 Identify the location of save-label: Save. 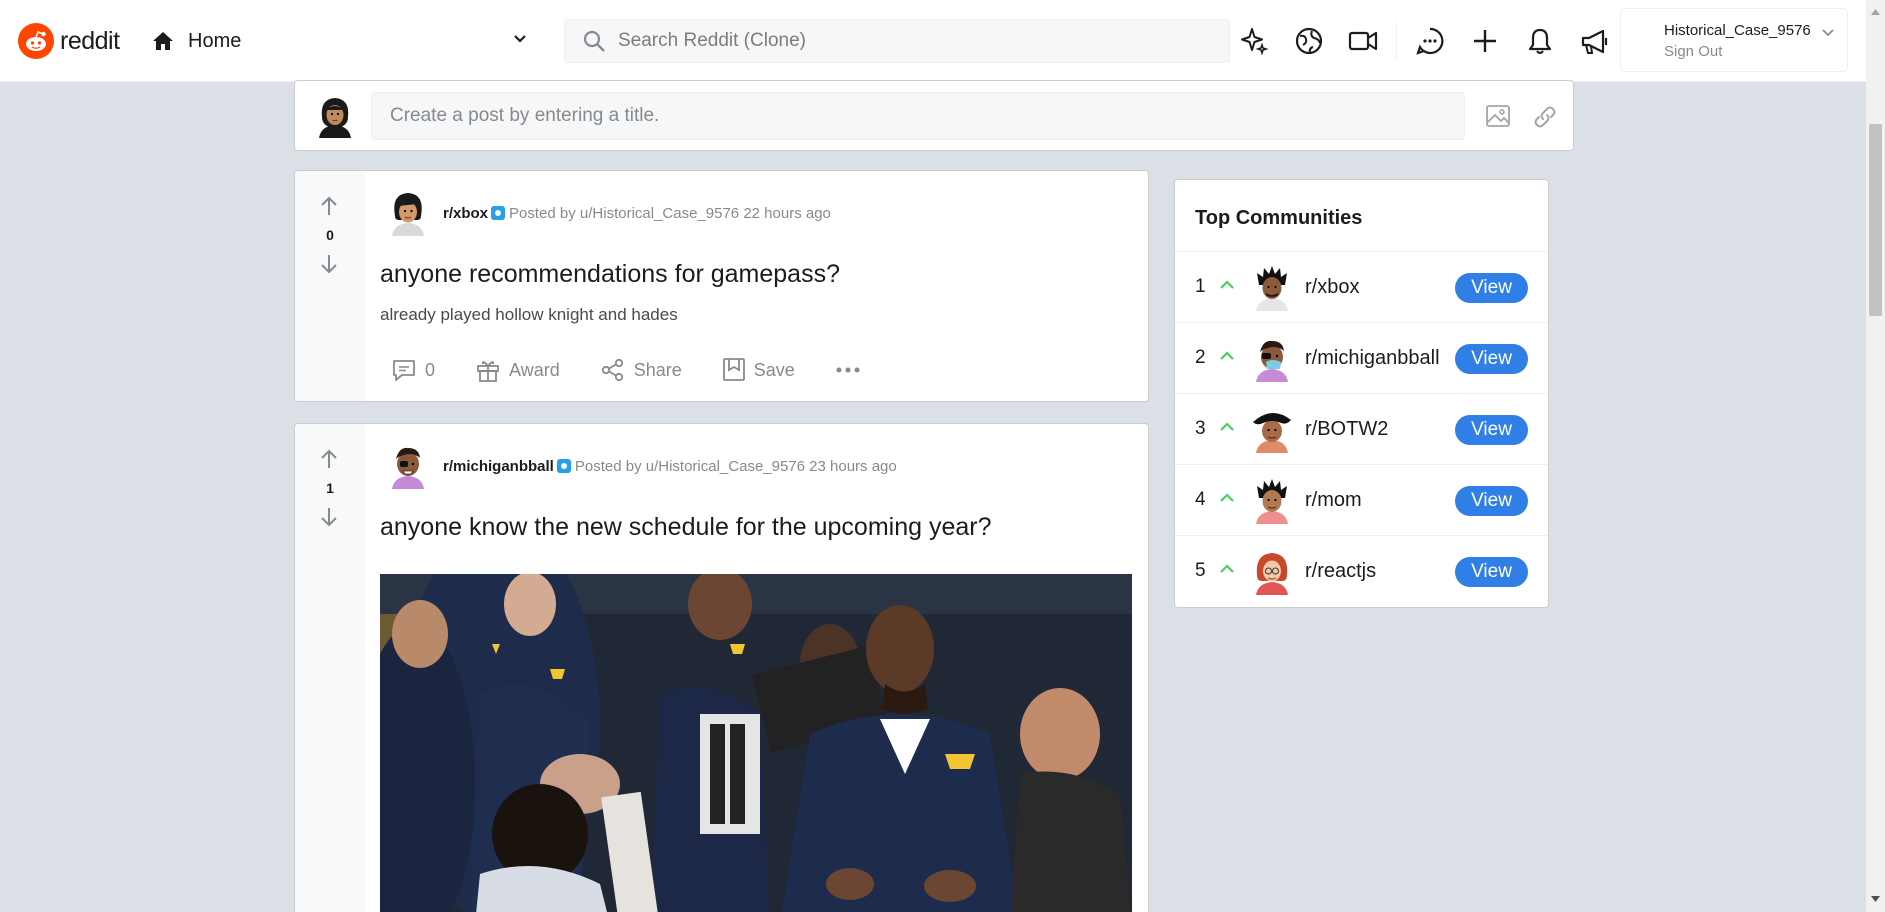
(774, 369).